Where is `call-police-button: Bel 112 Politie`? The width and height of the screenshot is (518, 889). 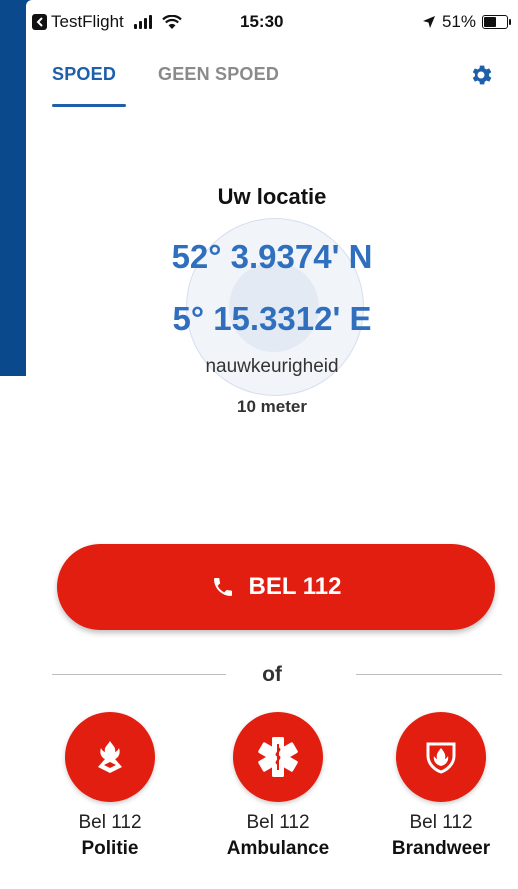 call-police-button: Bel 112 Politie is located at coordinates (110, 786).